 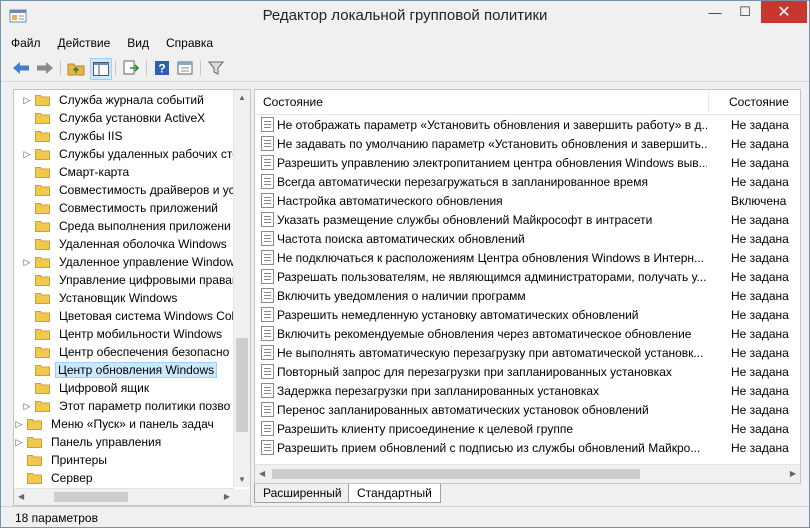 I want to click on tree-item-label: Меню «Пуск» и панель задач, so click(x=132, y=424).